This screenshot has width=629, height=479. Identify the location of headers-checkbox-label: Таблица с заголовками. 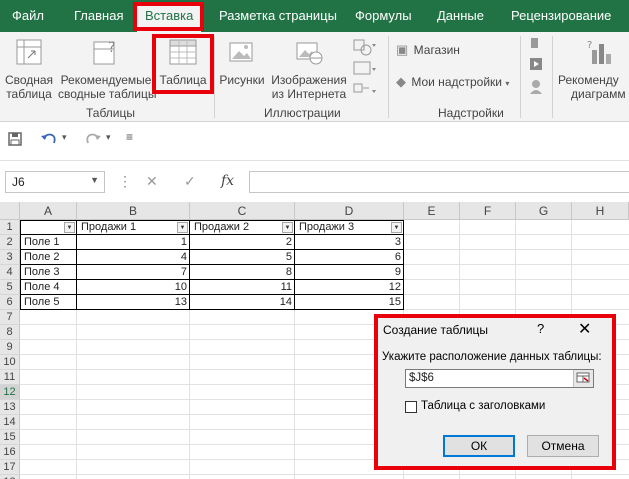
(483, 406).